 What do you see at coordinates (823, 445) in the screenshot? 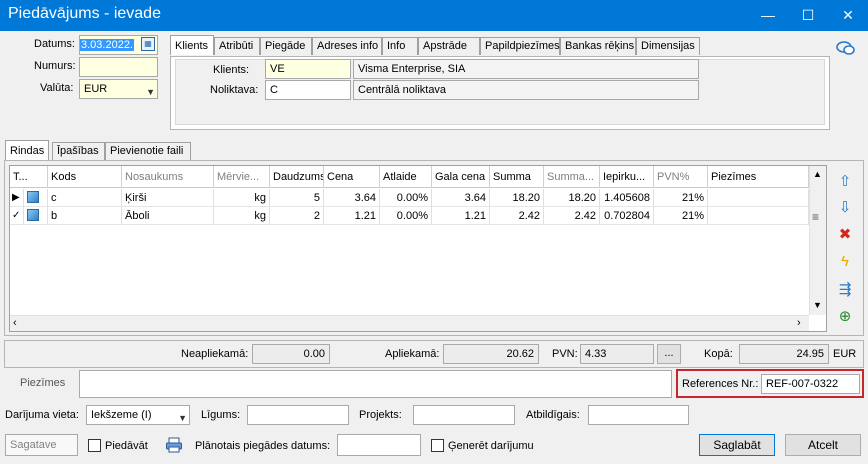
I see `cancel-button: Atcelt` at bounding box center [823, 445].